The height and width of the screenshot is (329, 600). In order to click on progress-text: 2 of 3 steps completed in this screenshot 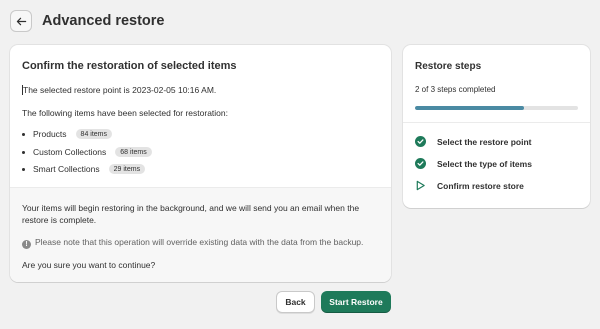, I will do `click(455, 89)`.